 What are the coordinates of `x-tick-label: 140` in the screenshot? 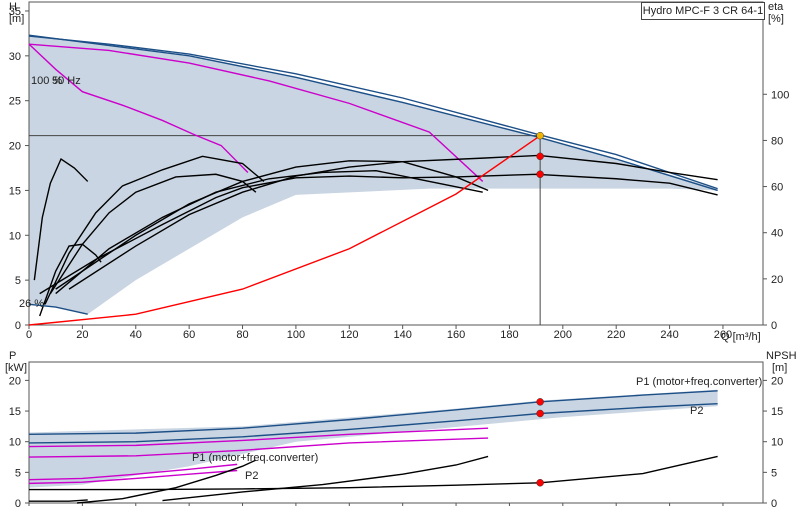 It's located at (402, 335).